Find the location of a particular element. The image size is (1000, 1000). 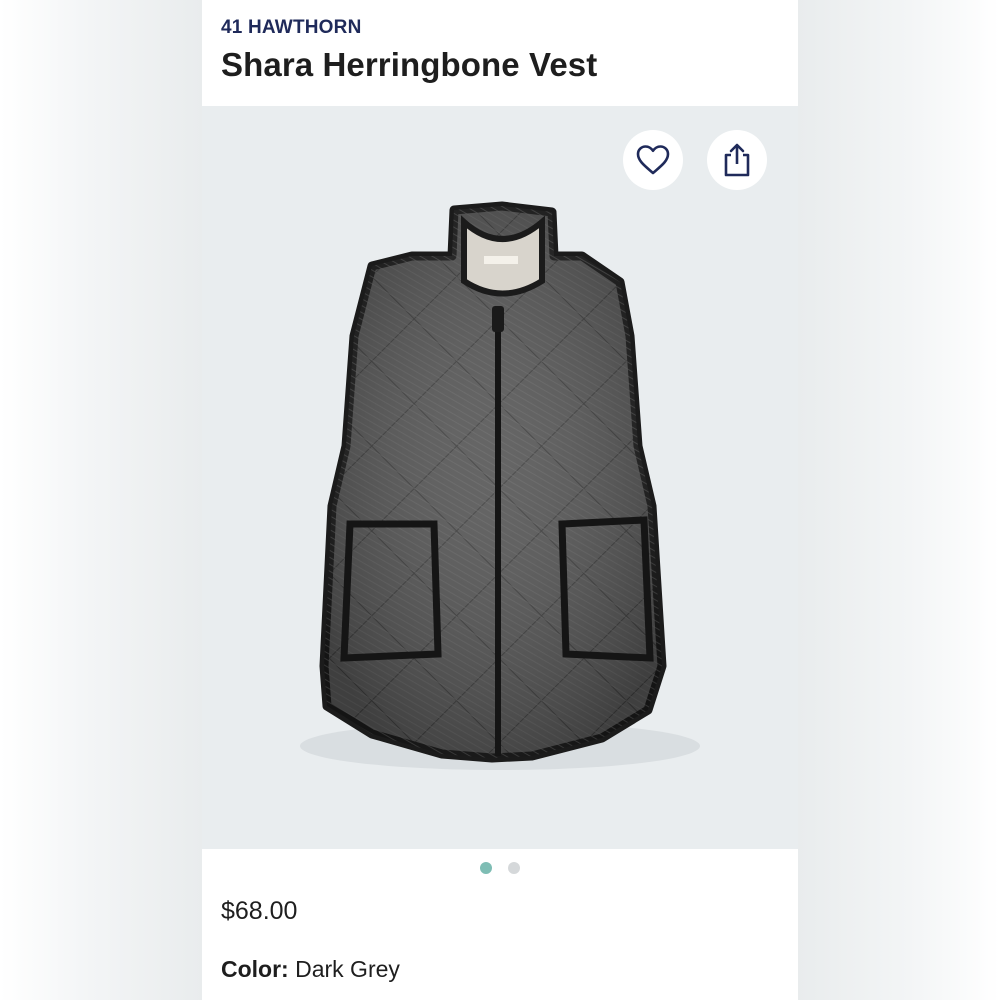

product-title: Shara Herringbone Vest is located at coordinates (409, 64).